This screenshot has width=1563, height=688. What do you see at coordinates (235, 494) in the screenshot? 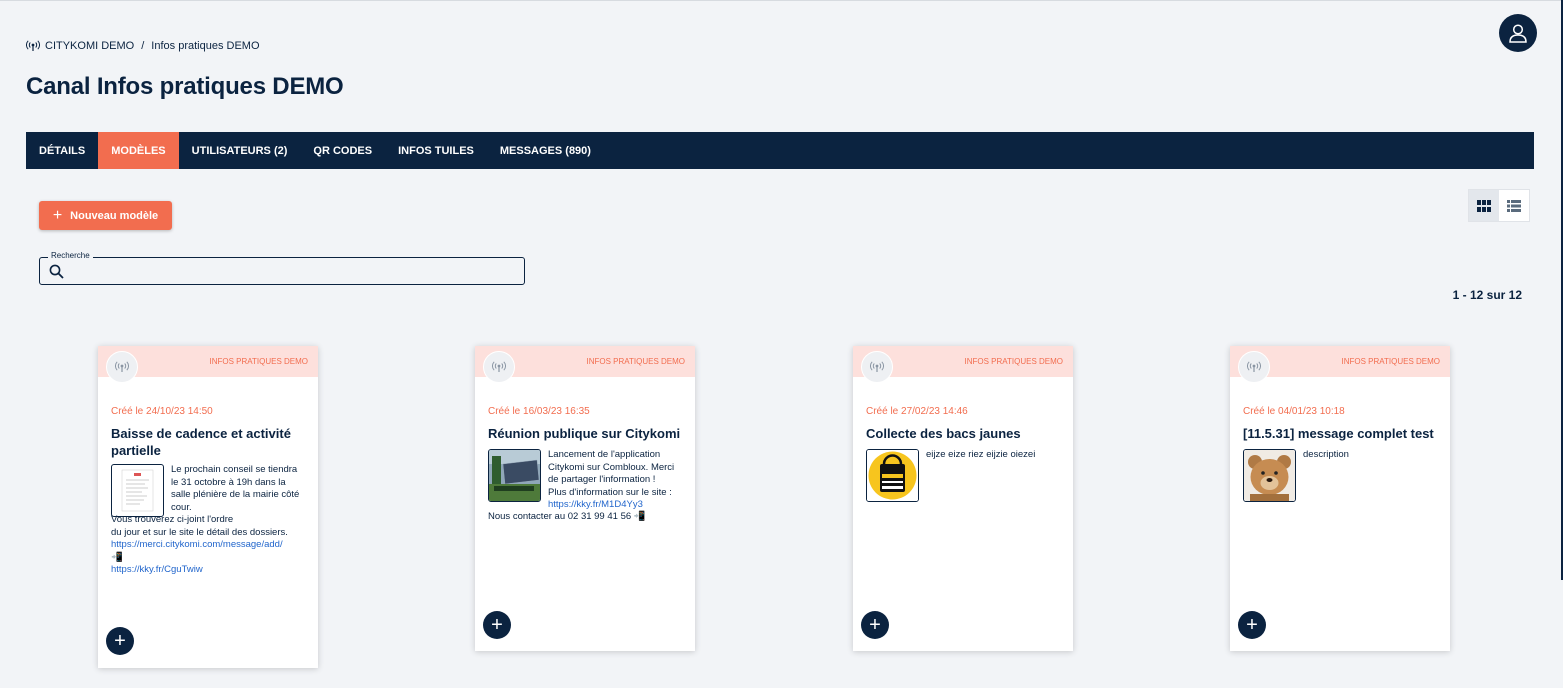
I see `desc-line: salle plénière de la mairie côté` at bounding box center [235, 494].